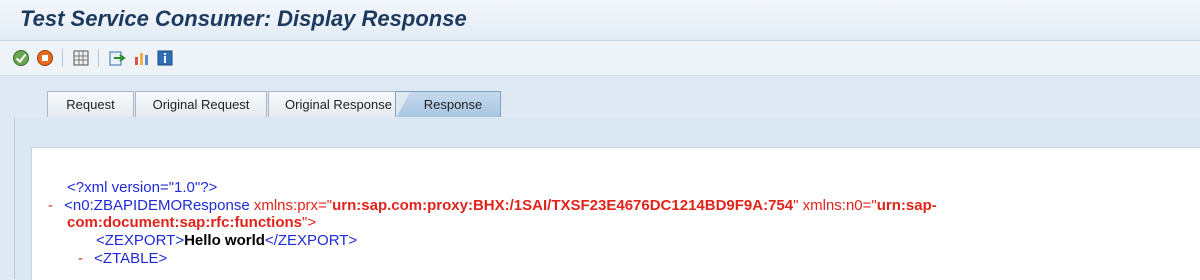  What do you see at coordinates (117, 58) in the screenshot?
I see `export-icon` at bounding box center [117, 58].